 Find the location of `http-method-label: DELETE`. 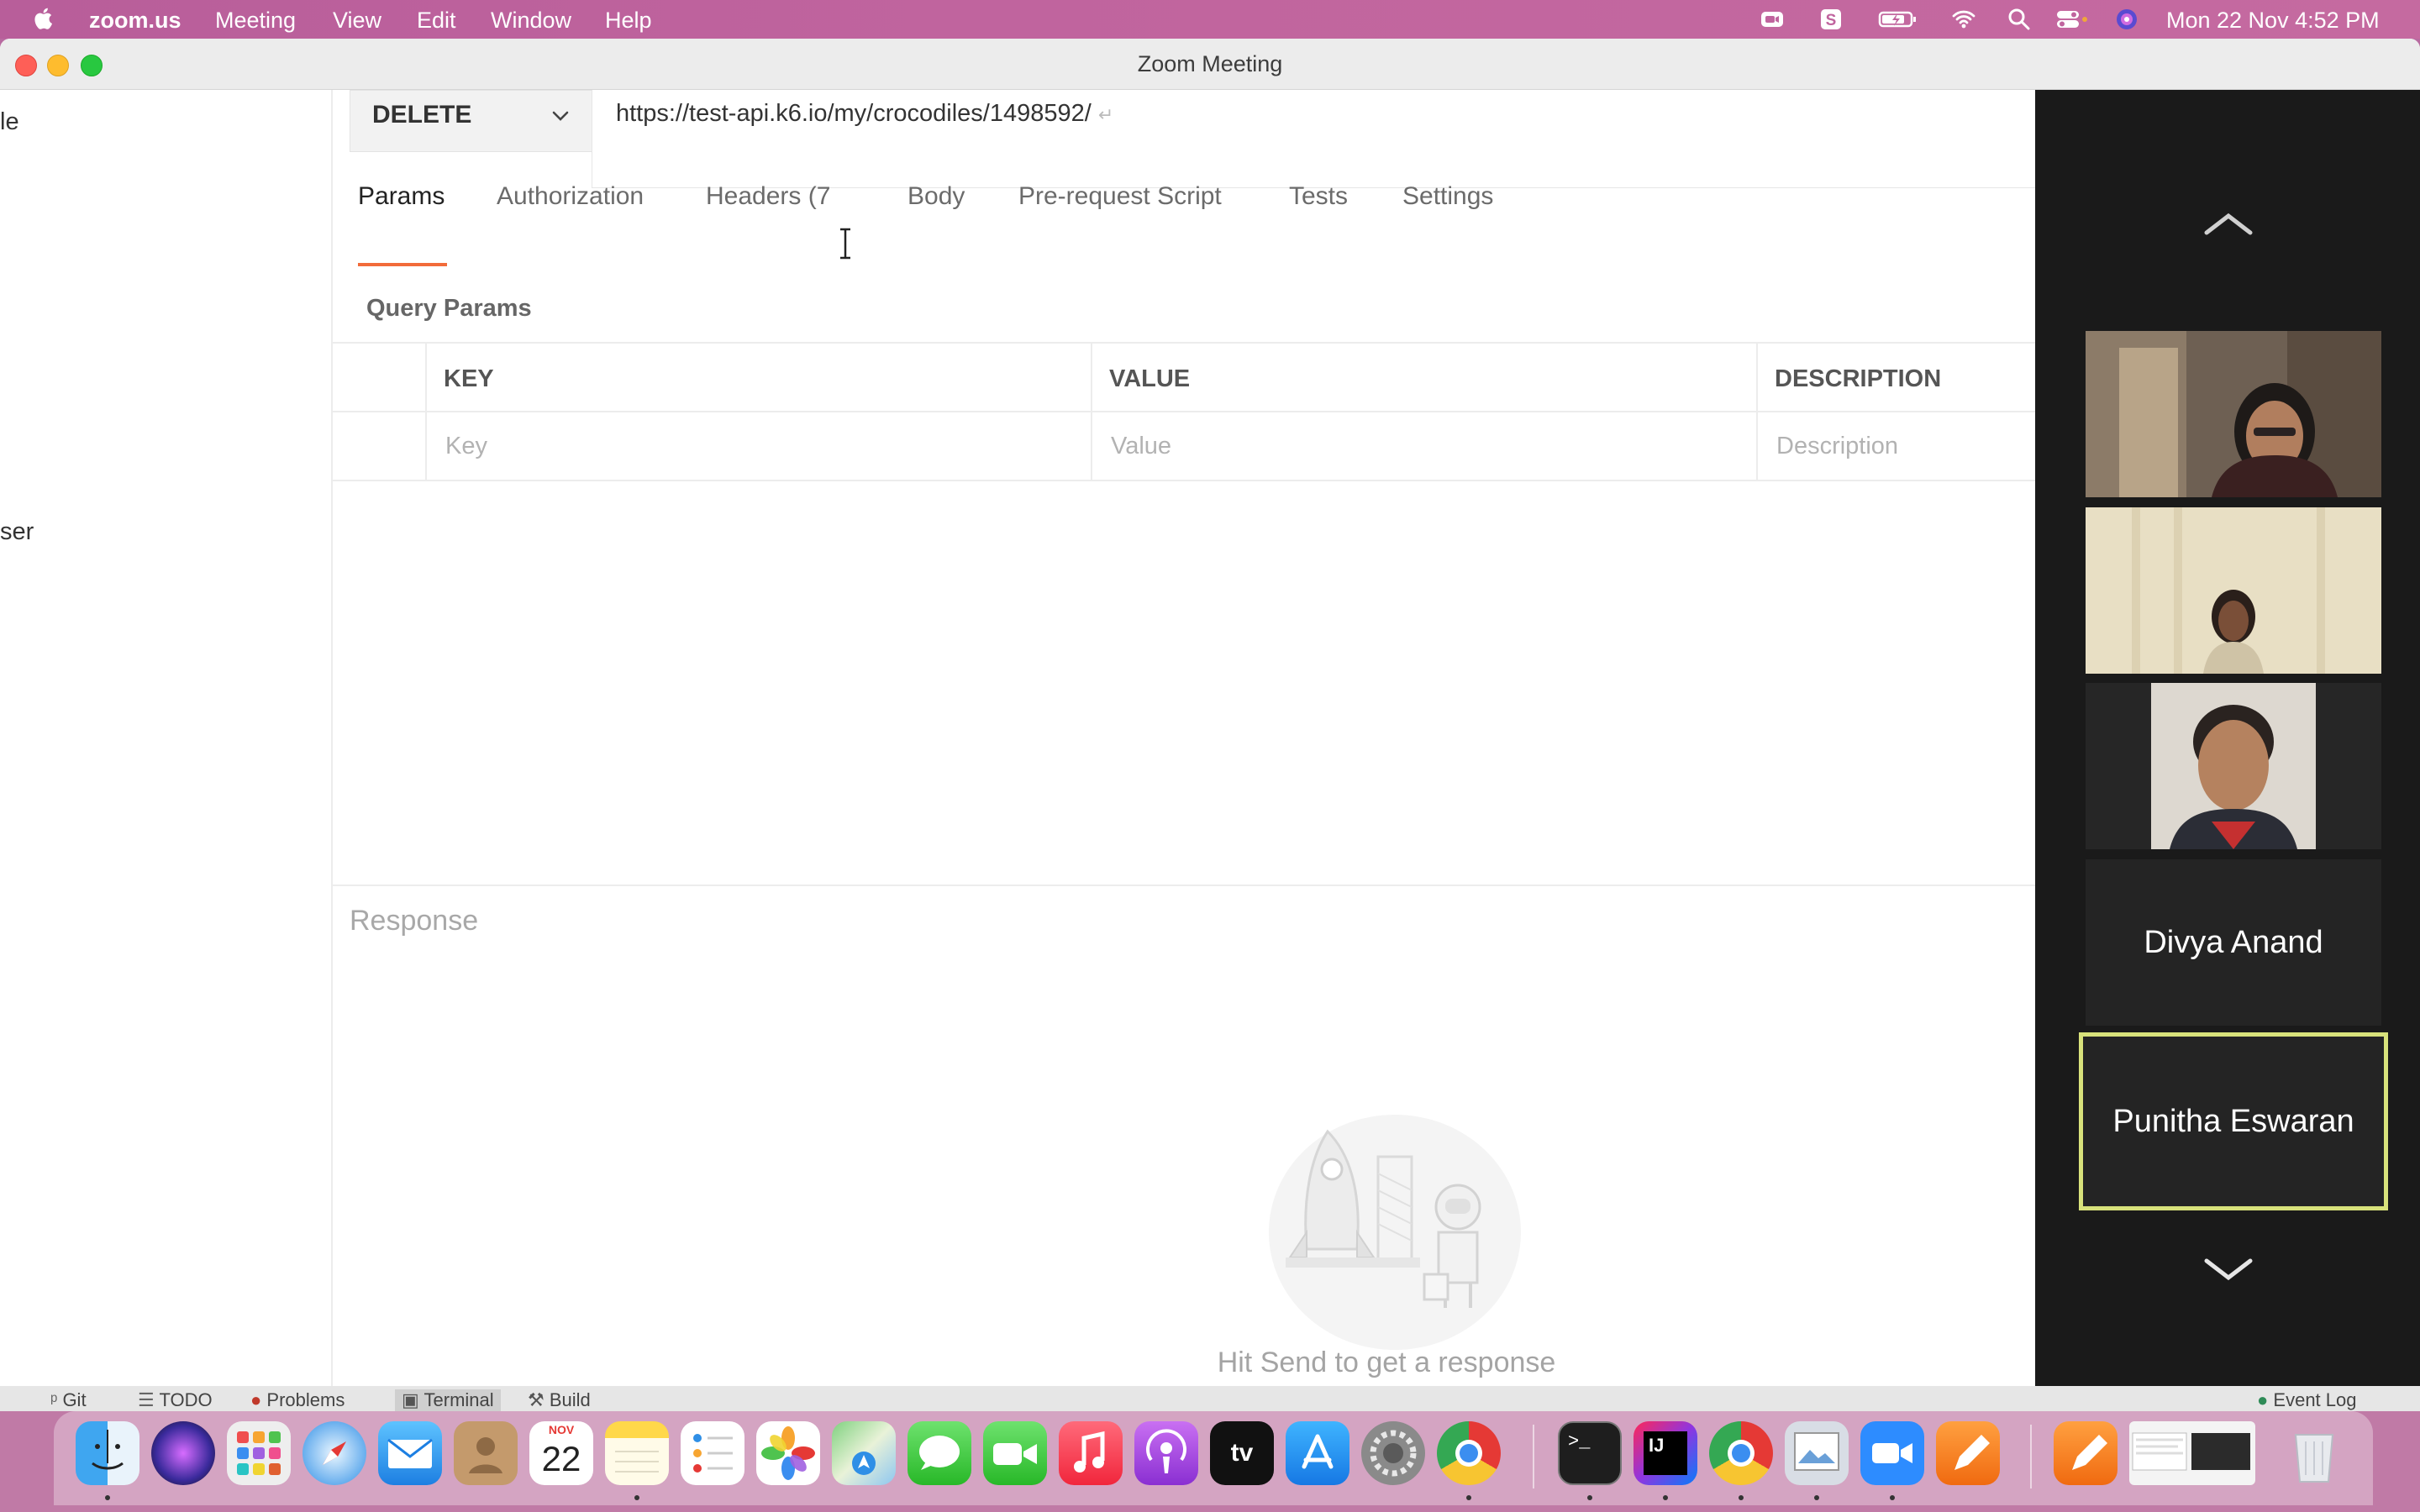

http-method-label: DELETE is located at coordinates (422, 115).